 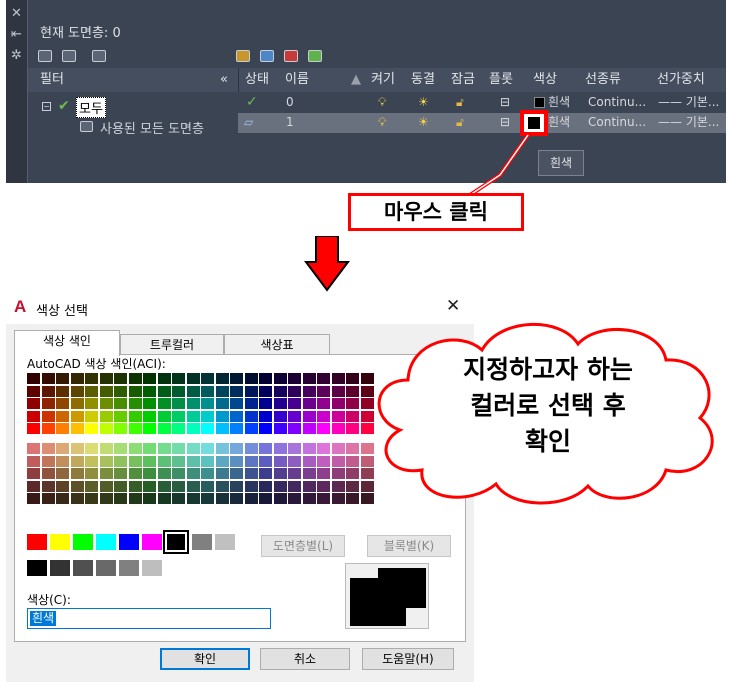 What do you see at coordinates (106, 542) in the screenshot?
I see `std-color-cyan` at bounding box center [106, 542].